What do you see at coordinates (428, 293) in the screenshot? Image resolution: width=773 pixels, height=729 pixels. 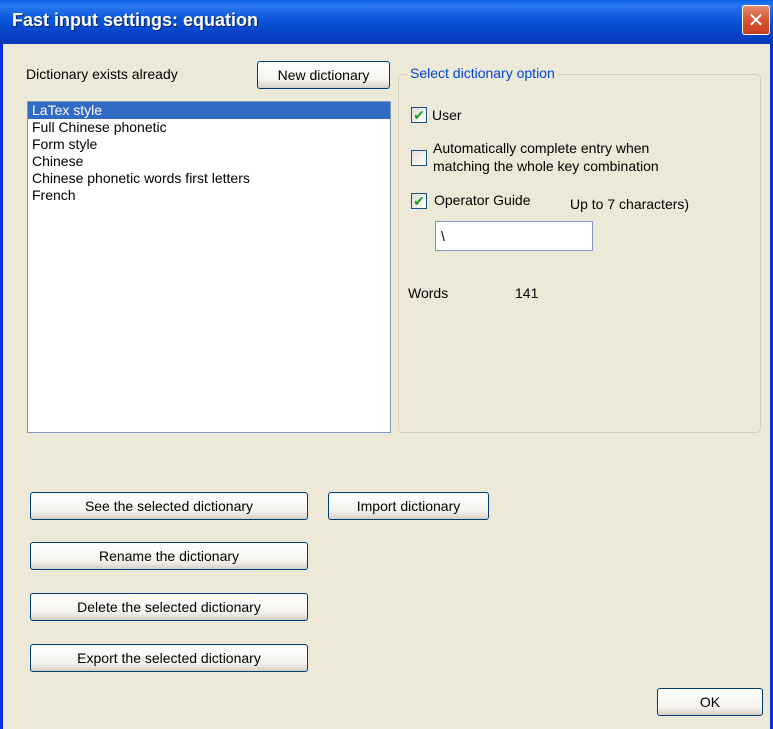 I see `words-label: Words` at bounding box center [428, 293].